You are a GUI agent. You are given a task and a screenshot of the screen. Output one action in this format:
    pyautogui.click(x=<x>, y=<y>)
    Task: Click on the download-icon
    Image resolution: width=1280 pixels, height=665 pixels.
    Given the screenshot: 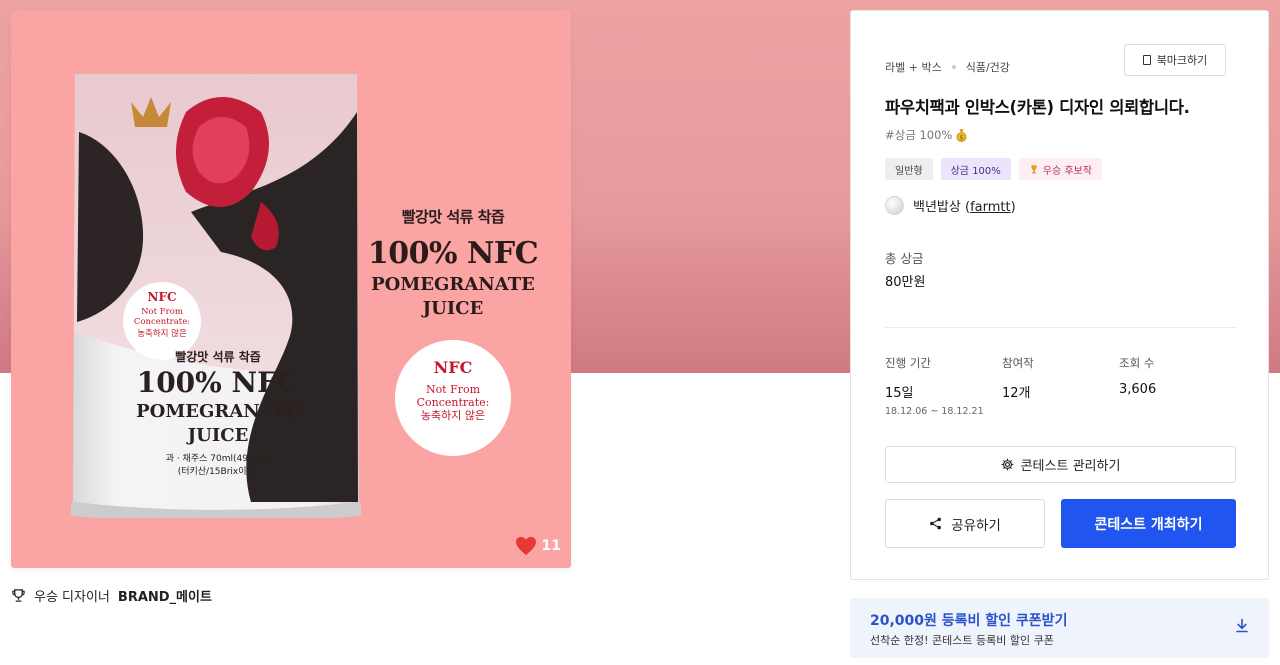 What is the action you would take?
    pyautogui.click(x=1242, y=626)
    